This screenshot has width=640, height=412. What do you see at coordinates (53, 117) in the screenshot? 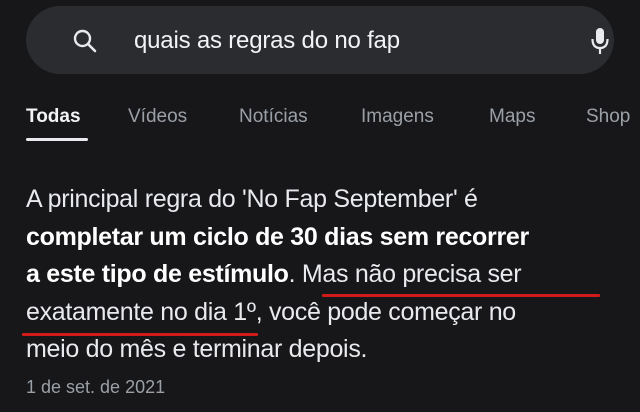
I see `tab-todas: Todas` at bounding box center [53, 117].